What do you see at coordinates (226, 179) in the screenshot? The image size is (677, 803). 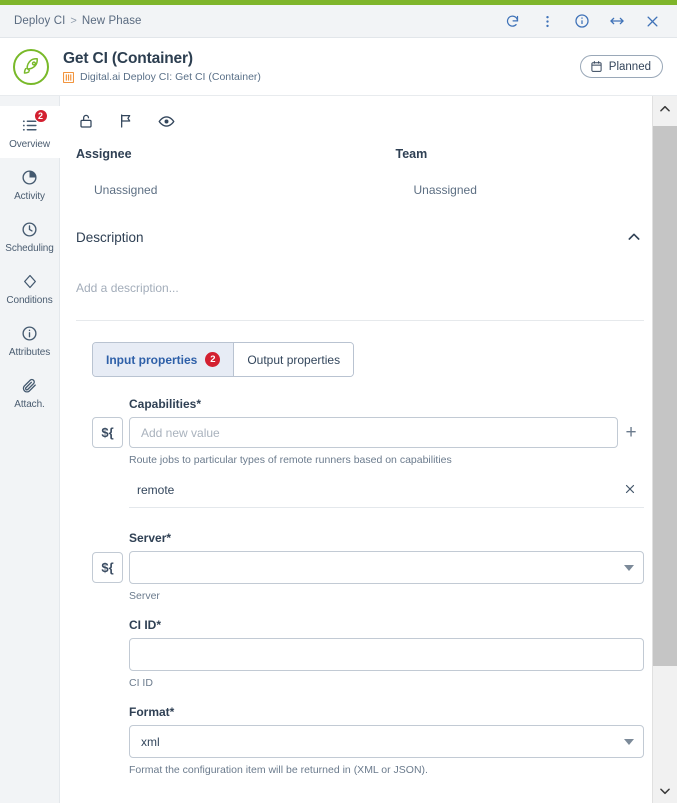 I see `assignee-value: Unassigned` at bounding box center [226, 179].